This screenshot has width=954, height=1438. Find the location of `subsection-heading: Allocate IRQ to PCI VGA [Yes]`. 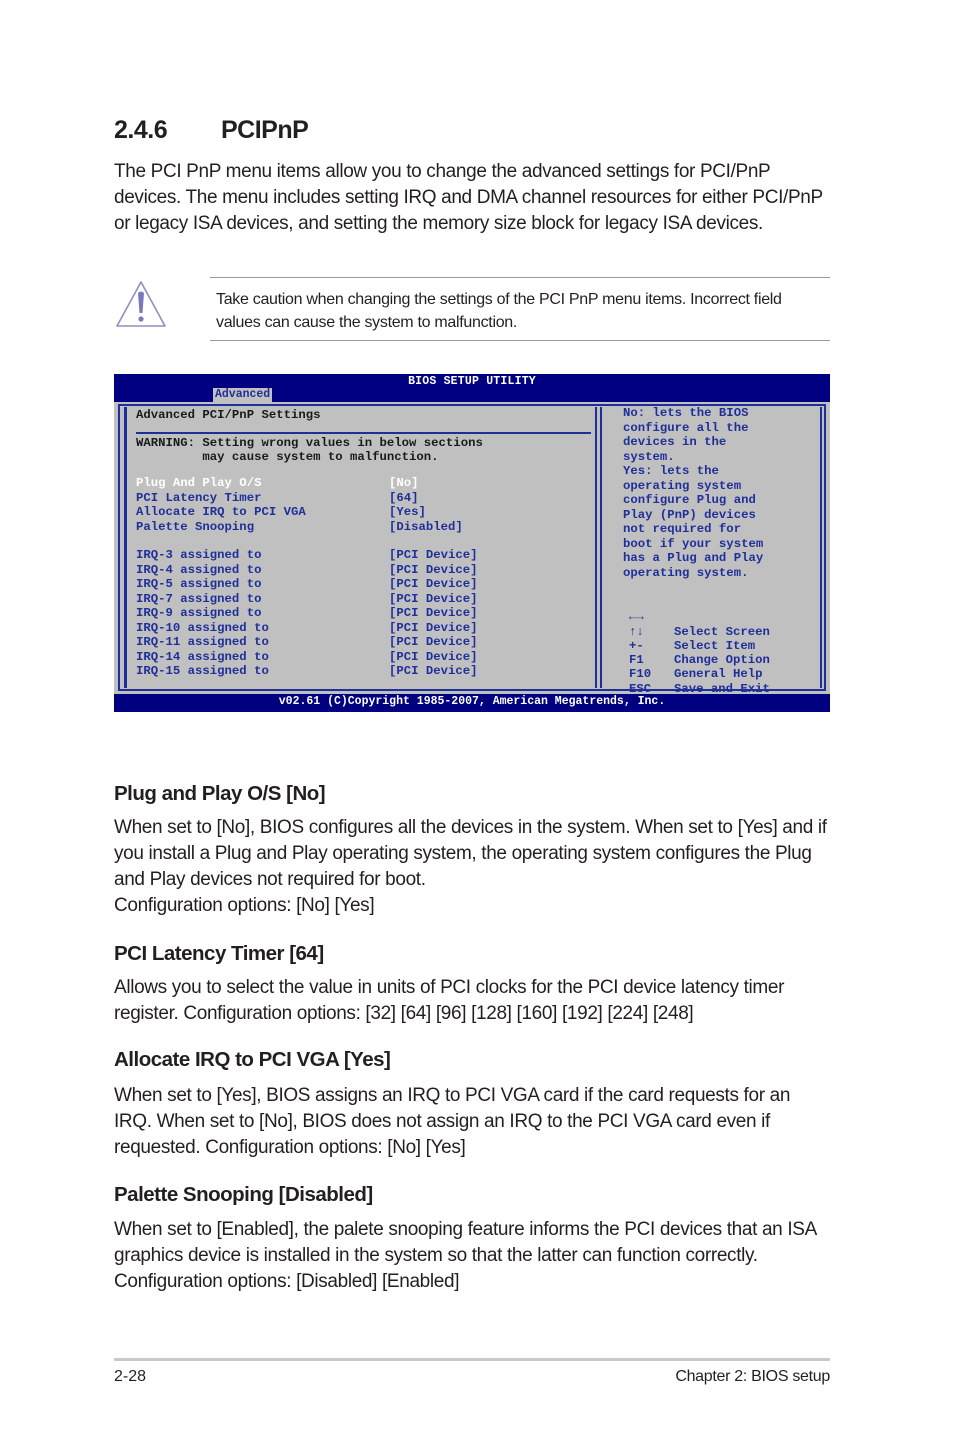

subsection-heading: Allocate IRQ to PCI VGA [Yes] is located at coordinates (252, 1059).